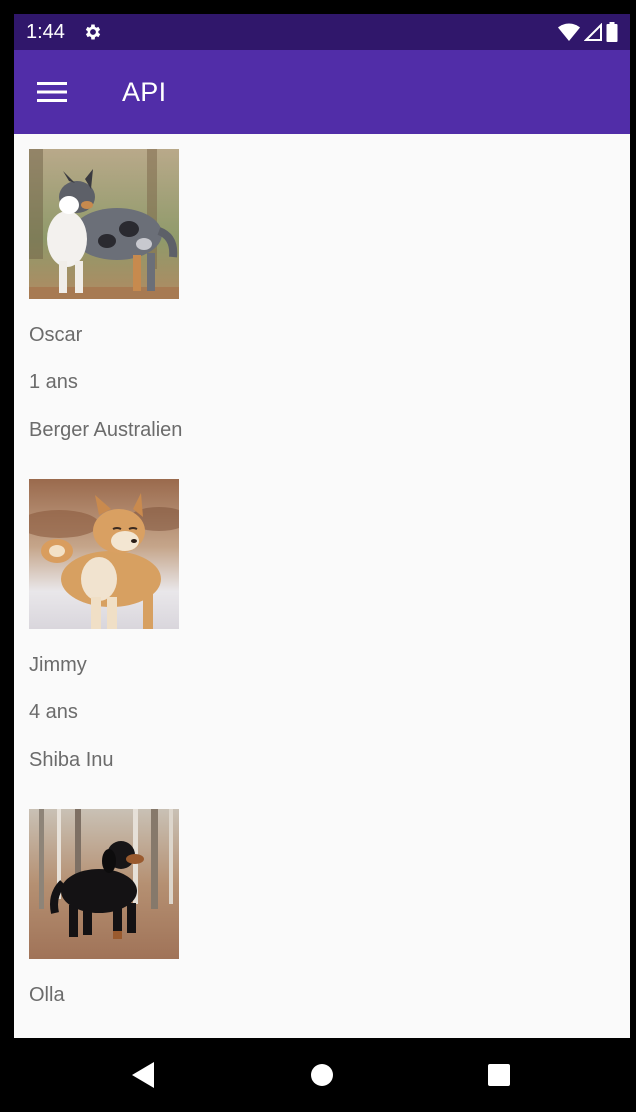 This screenshot has width=636, height=1112. What do you see at coordinates (58, 665) in the screenshot?
I see `dog-name: Jimmy` at bounding box center [58, 665].